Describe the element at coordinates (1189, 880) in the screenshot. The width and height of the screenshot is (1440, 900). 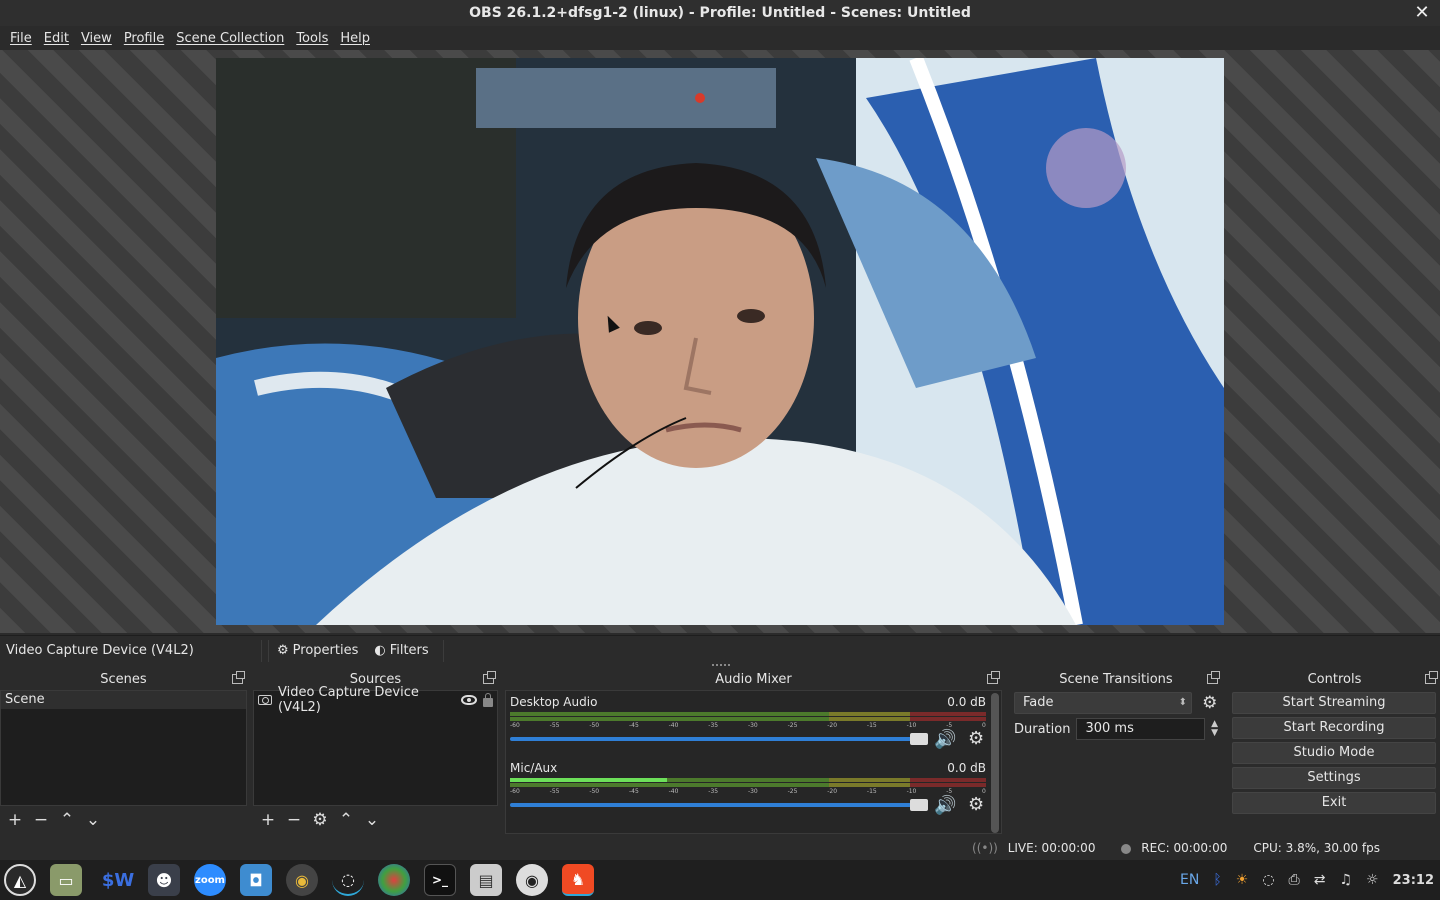
I see `keyboard-layout: EN` at that location.